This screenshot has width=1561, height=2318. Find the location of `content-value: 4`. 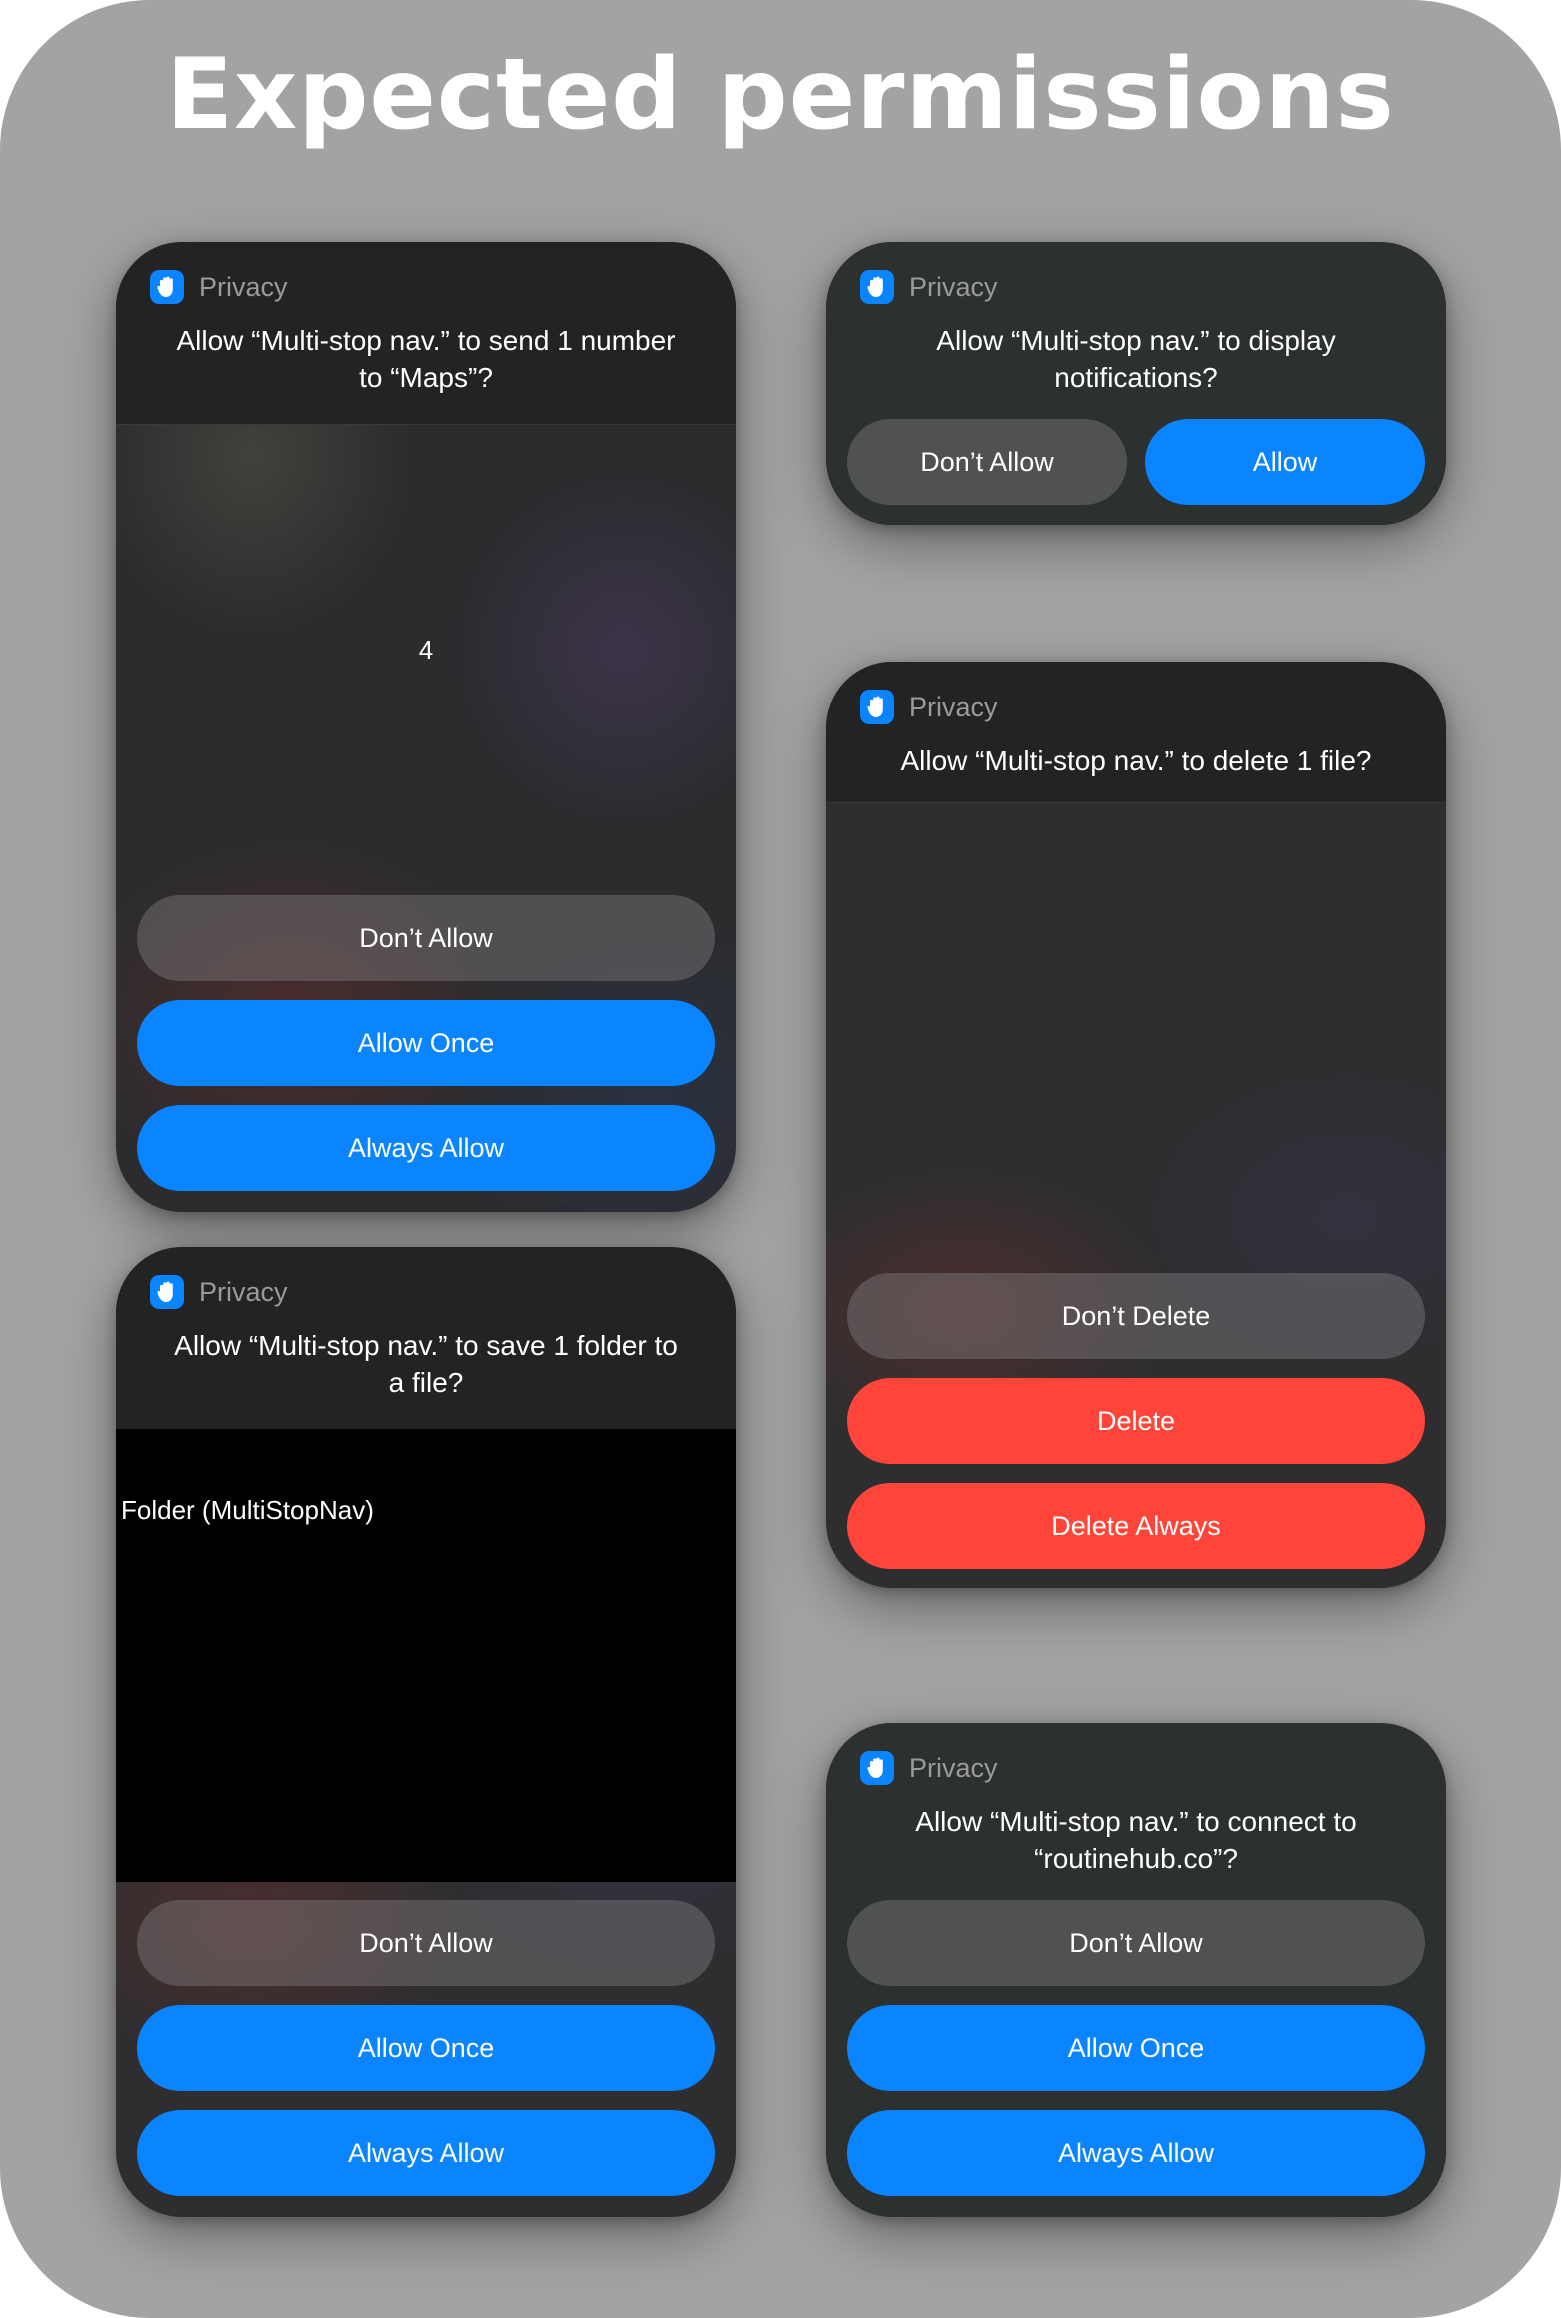

content-value: 4 is located at coordinates (426, 650).